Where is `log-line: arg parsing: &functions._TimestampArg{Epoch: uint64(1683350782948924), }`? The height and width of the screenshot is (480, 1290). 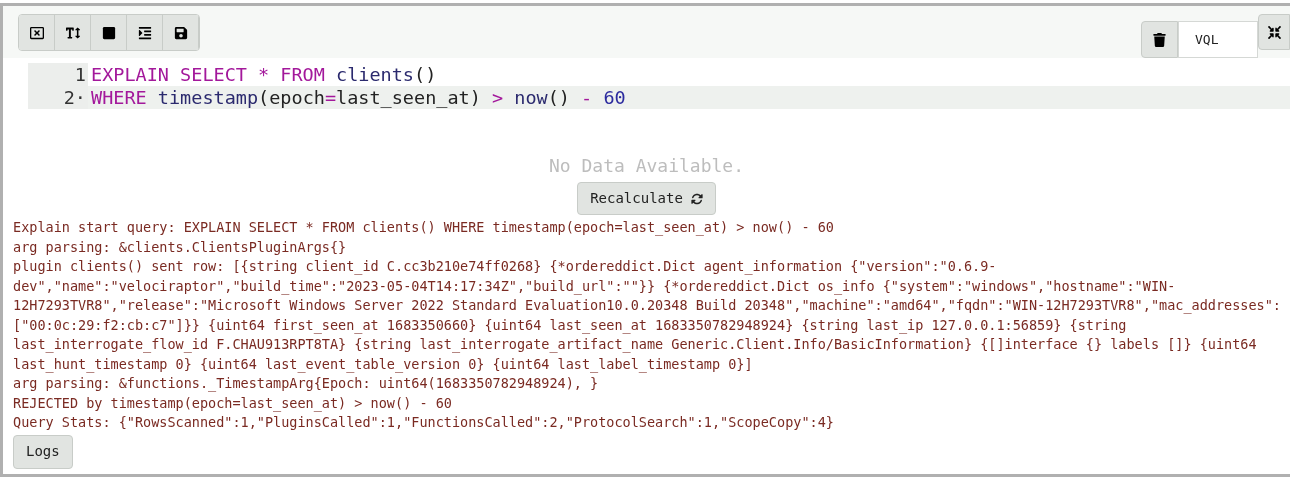 log-line: arg parsing: &functions._TimestampArg{Epoch: uint64(1683350782948924), } is located at coordinates (306, 384).